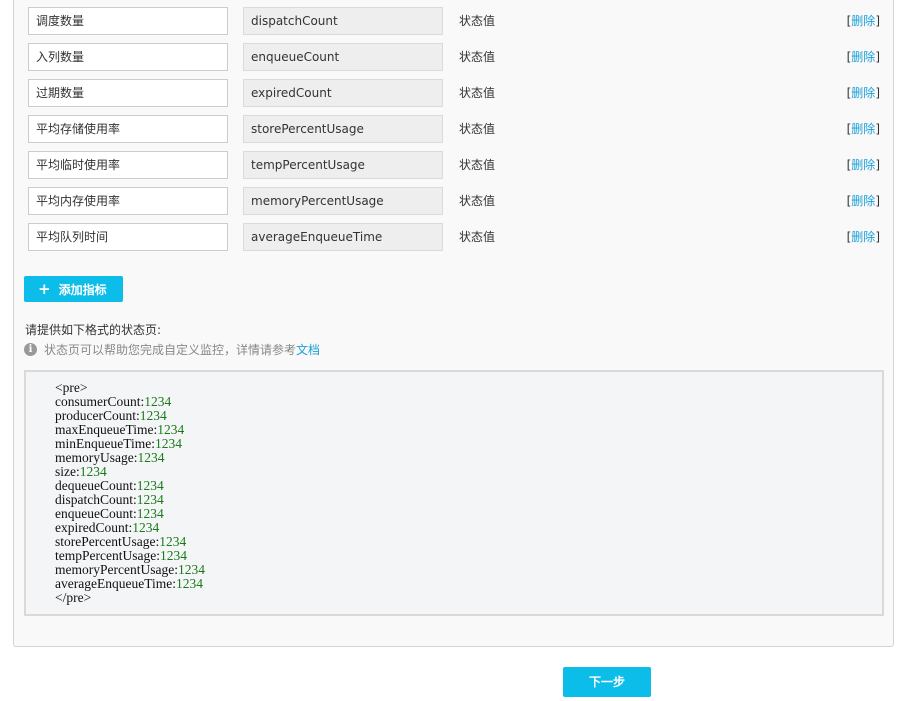 The height and width of the screenshot is (701, 898). I want to click on code-line: maxEnqueueTime:1234, so click(468, 430).